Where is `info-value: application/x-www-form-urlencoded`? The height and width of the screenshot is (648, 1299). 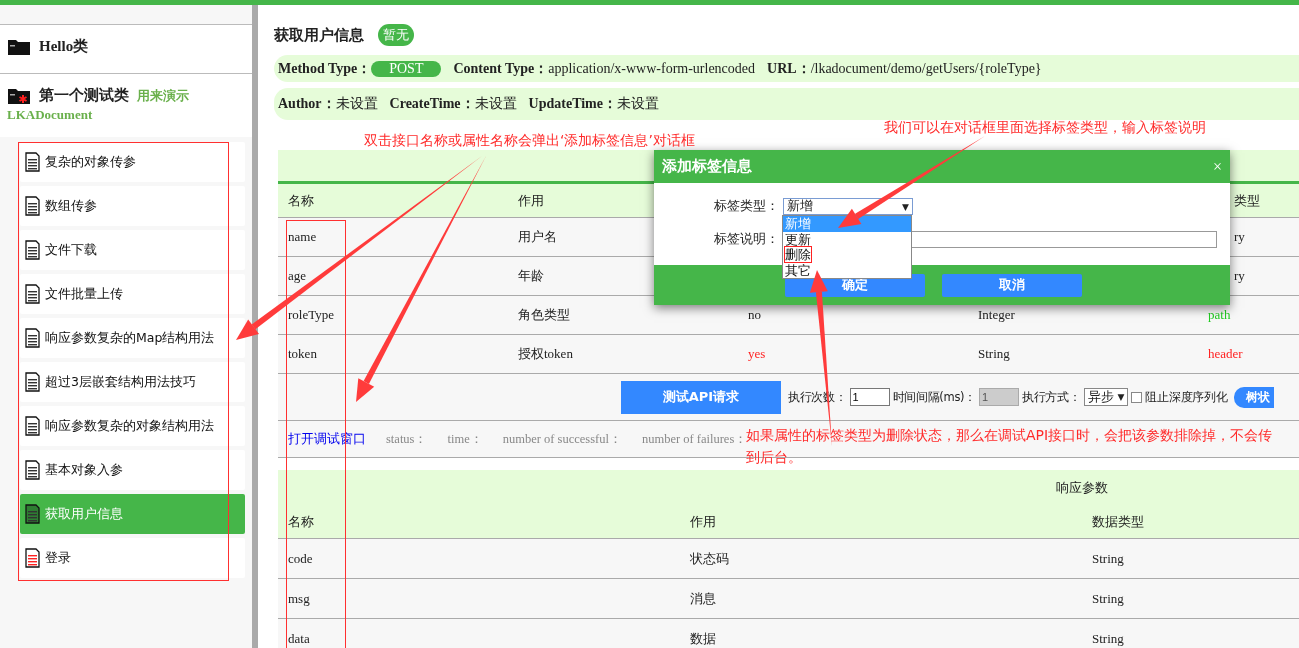 info-value: application/x-www-form-urlencoded is located at coordinates (652, 68).